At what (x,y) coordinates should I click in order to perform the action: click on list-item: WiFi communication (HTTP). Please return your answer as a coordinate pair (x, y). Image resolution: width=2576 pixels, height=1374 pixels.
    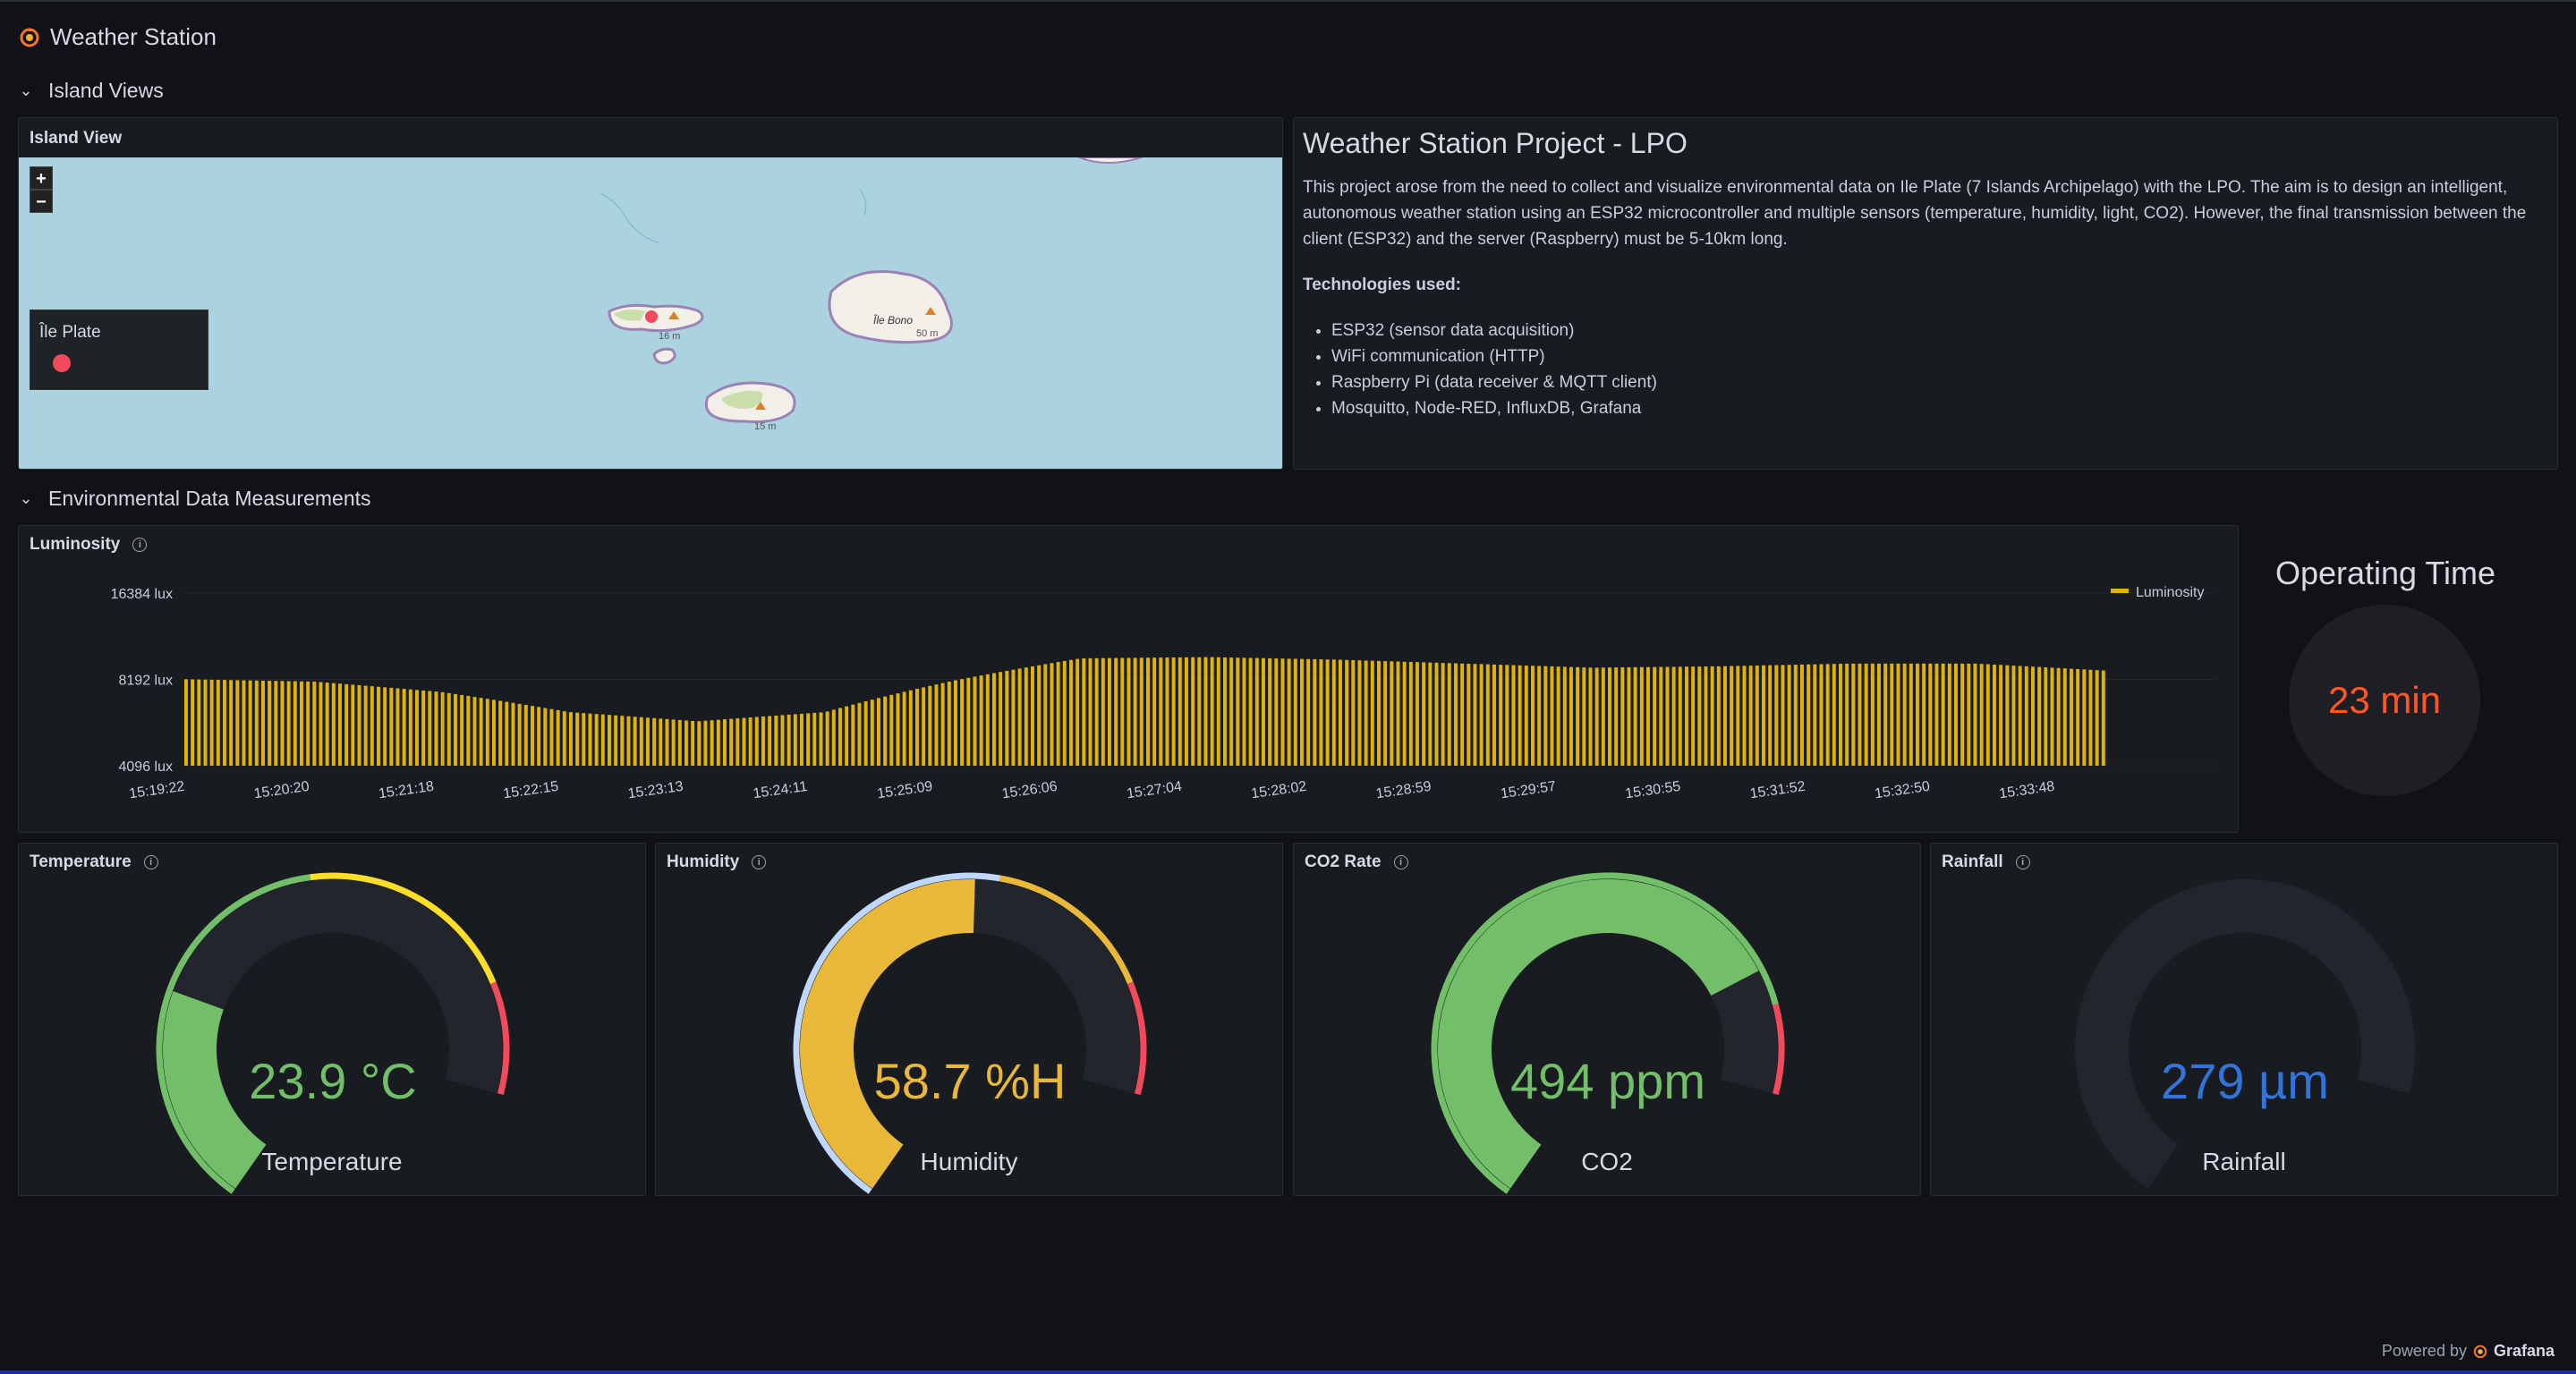
    Looking at the image, I should click on (1938, 356).